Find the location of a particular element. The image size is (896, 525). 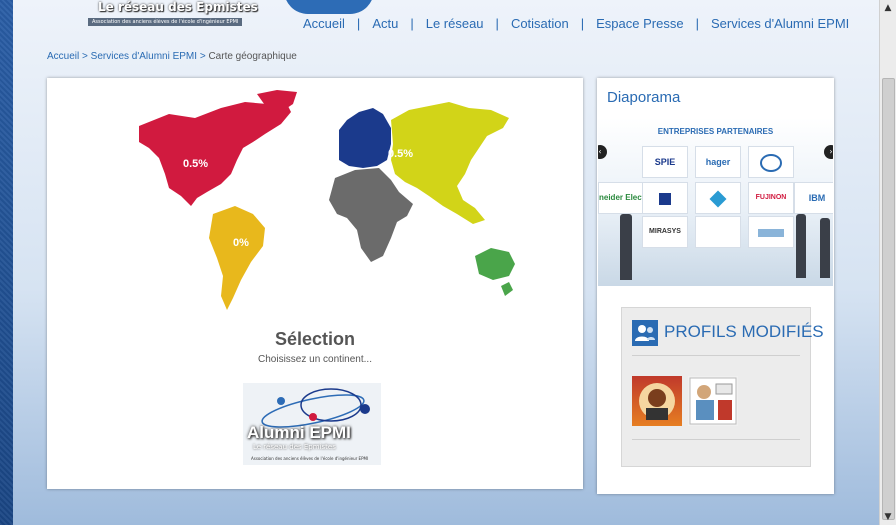

partner-logo-diamond is located at coordinates (718, 198).